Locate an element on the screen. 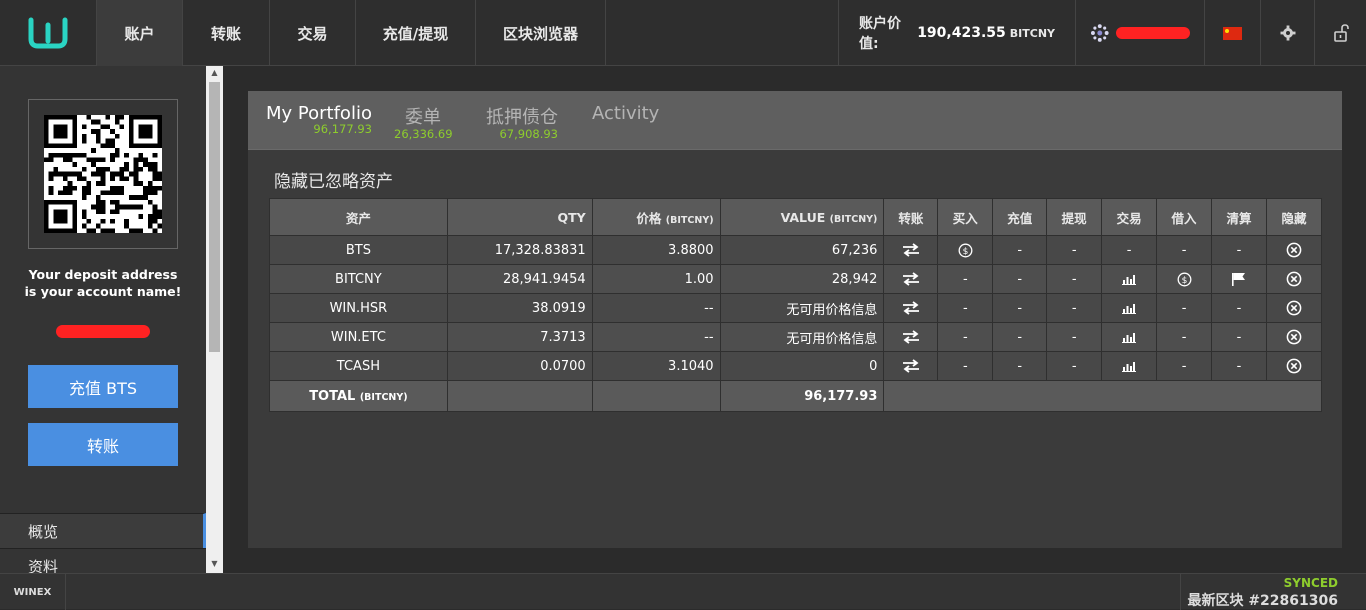  tab-activity: Activity is located at coordinates (625, 113).